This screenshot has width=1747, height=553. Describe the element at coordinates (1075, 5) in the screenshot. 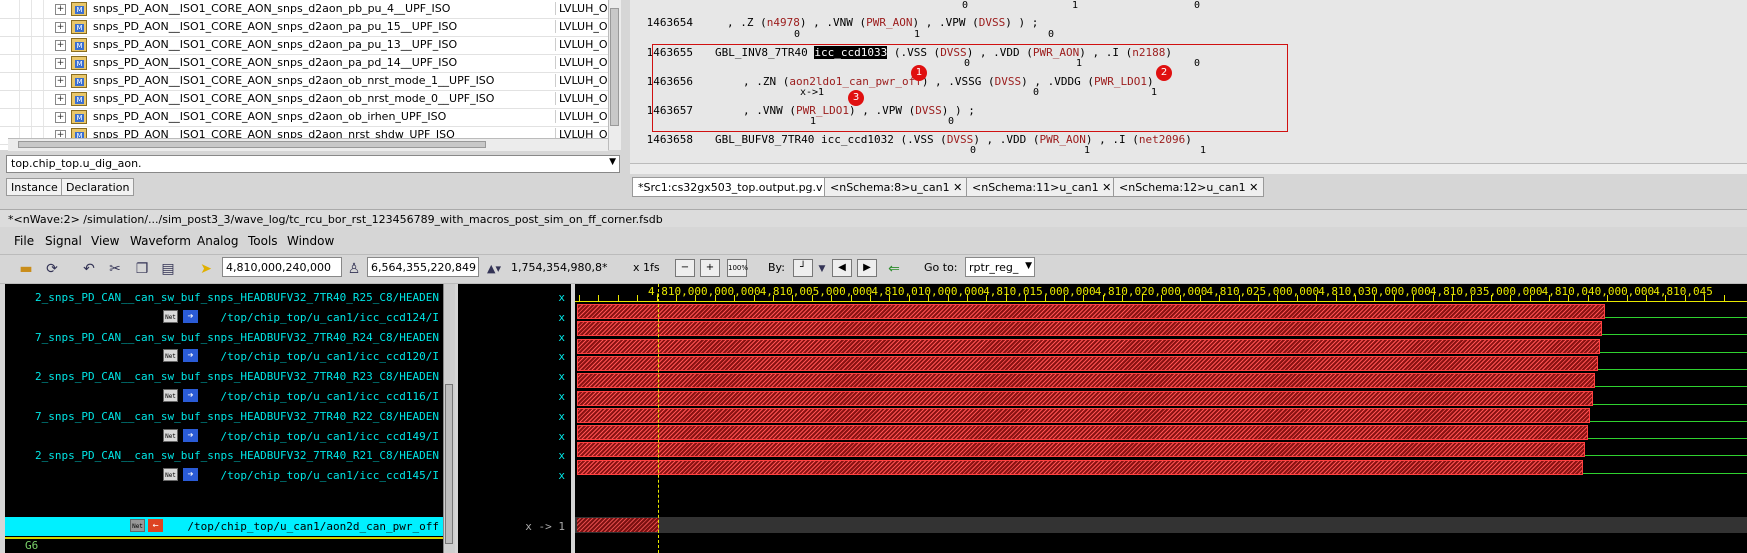

I see `signal-value: 1` at that location.